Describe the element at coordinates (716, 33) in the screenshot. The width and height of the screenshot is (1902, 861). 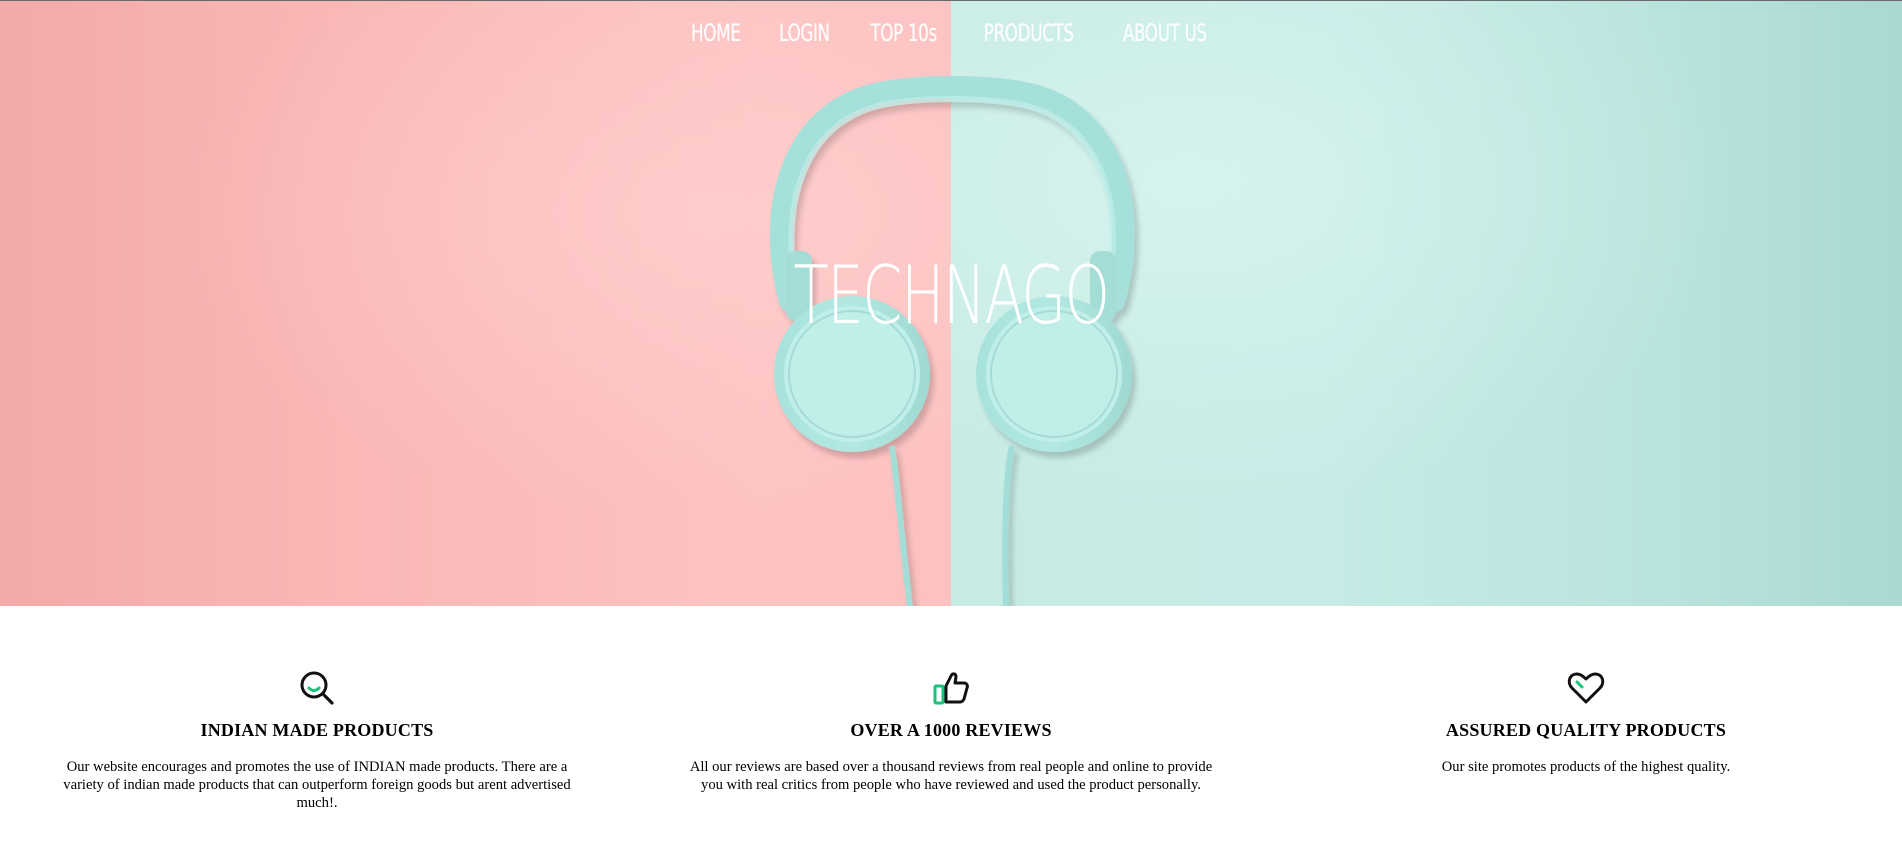
I see `nav-home: HOME` at that location.